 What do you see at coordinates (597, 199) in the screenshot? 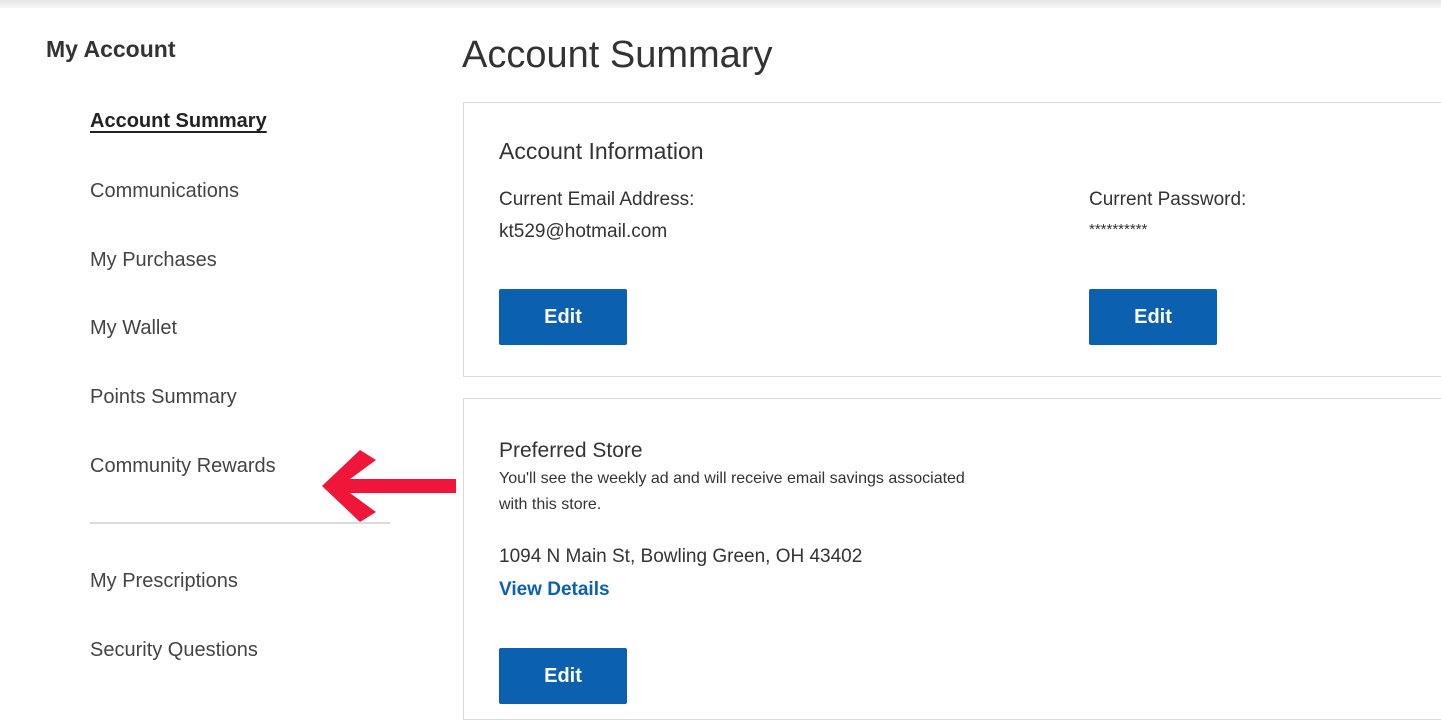
I see `email-label: Current Email Address:` at bounding box center [597, 199].